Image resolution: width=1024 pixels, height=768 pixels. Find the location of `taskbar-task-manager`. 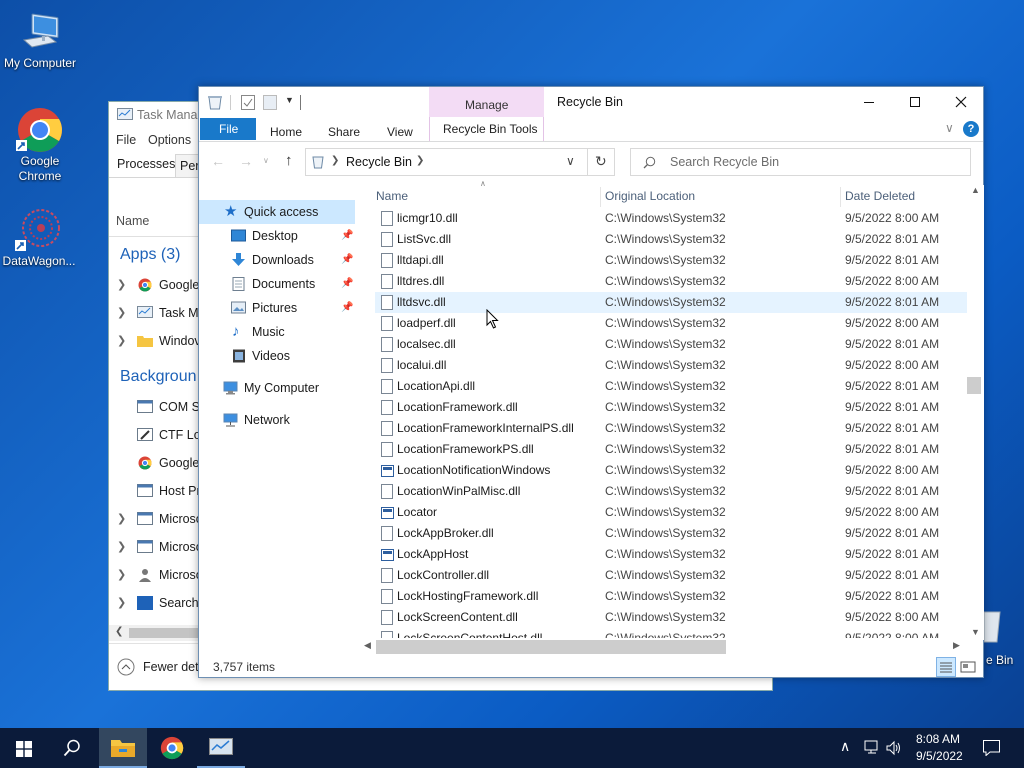

taskbar-task-manager is located at coordinates (221, 748).